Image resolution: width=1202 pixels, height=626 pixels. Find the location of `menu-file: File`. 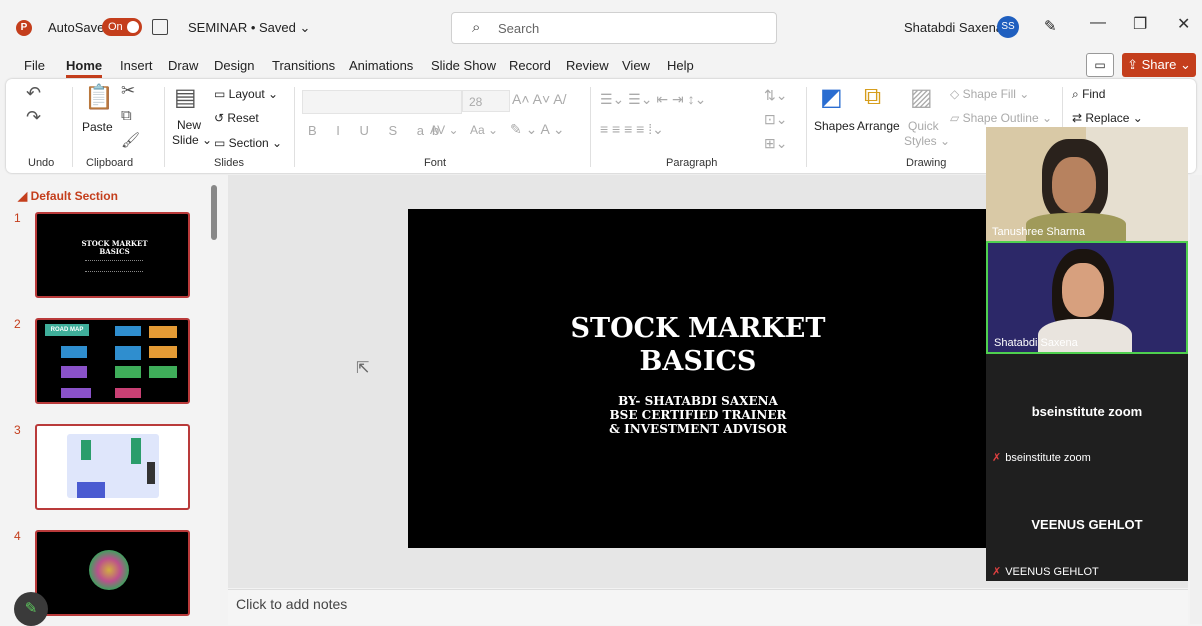

menu-file: File is located at coordinates (34, 65).